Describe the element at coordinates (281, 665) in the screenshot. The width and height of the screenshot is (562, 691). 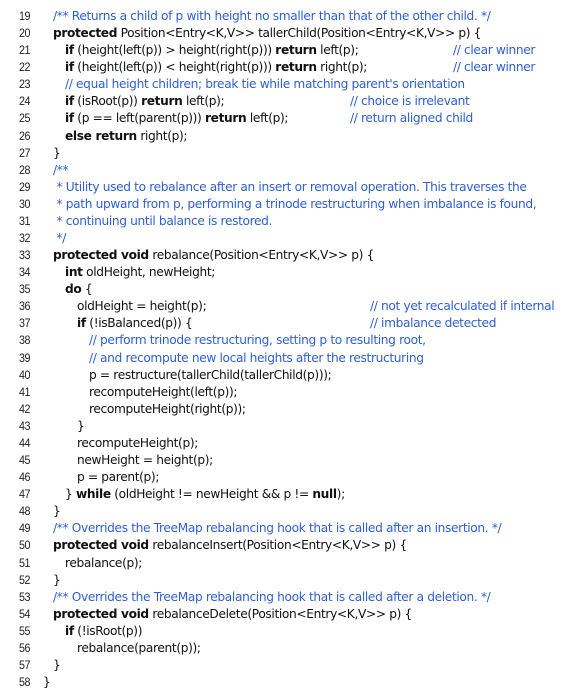
I see `code-line: 57}` at that location.